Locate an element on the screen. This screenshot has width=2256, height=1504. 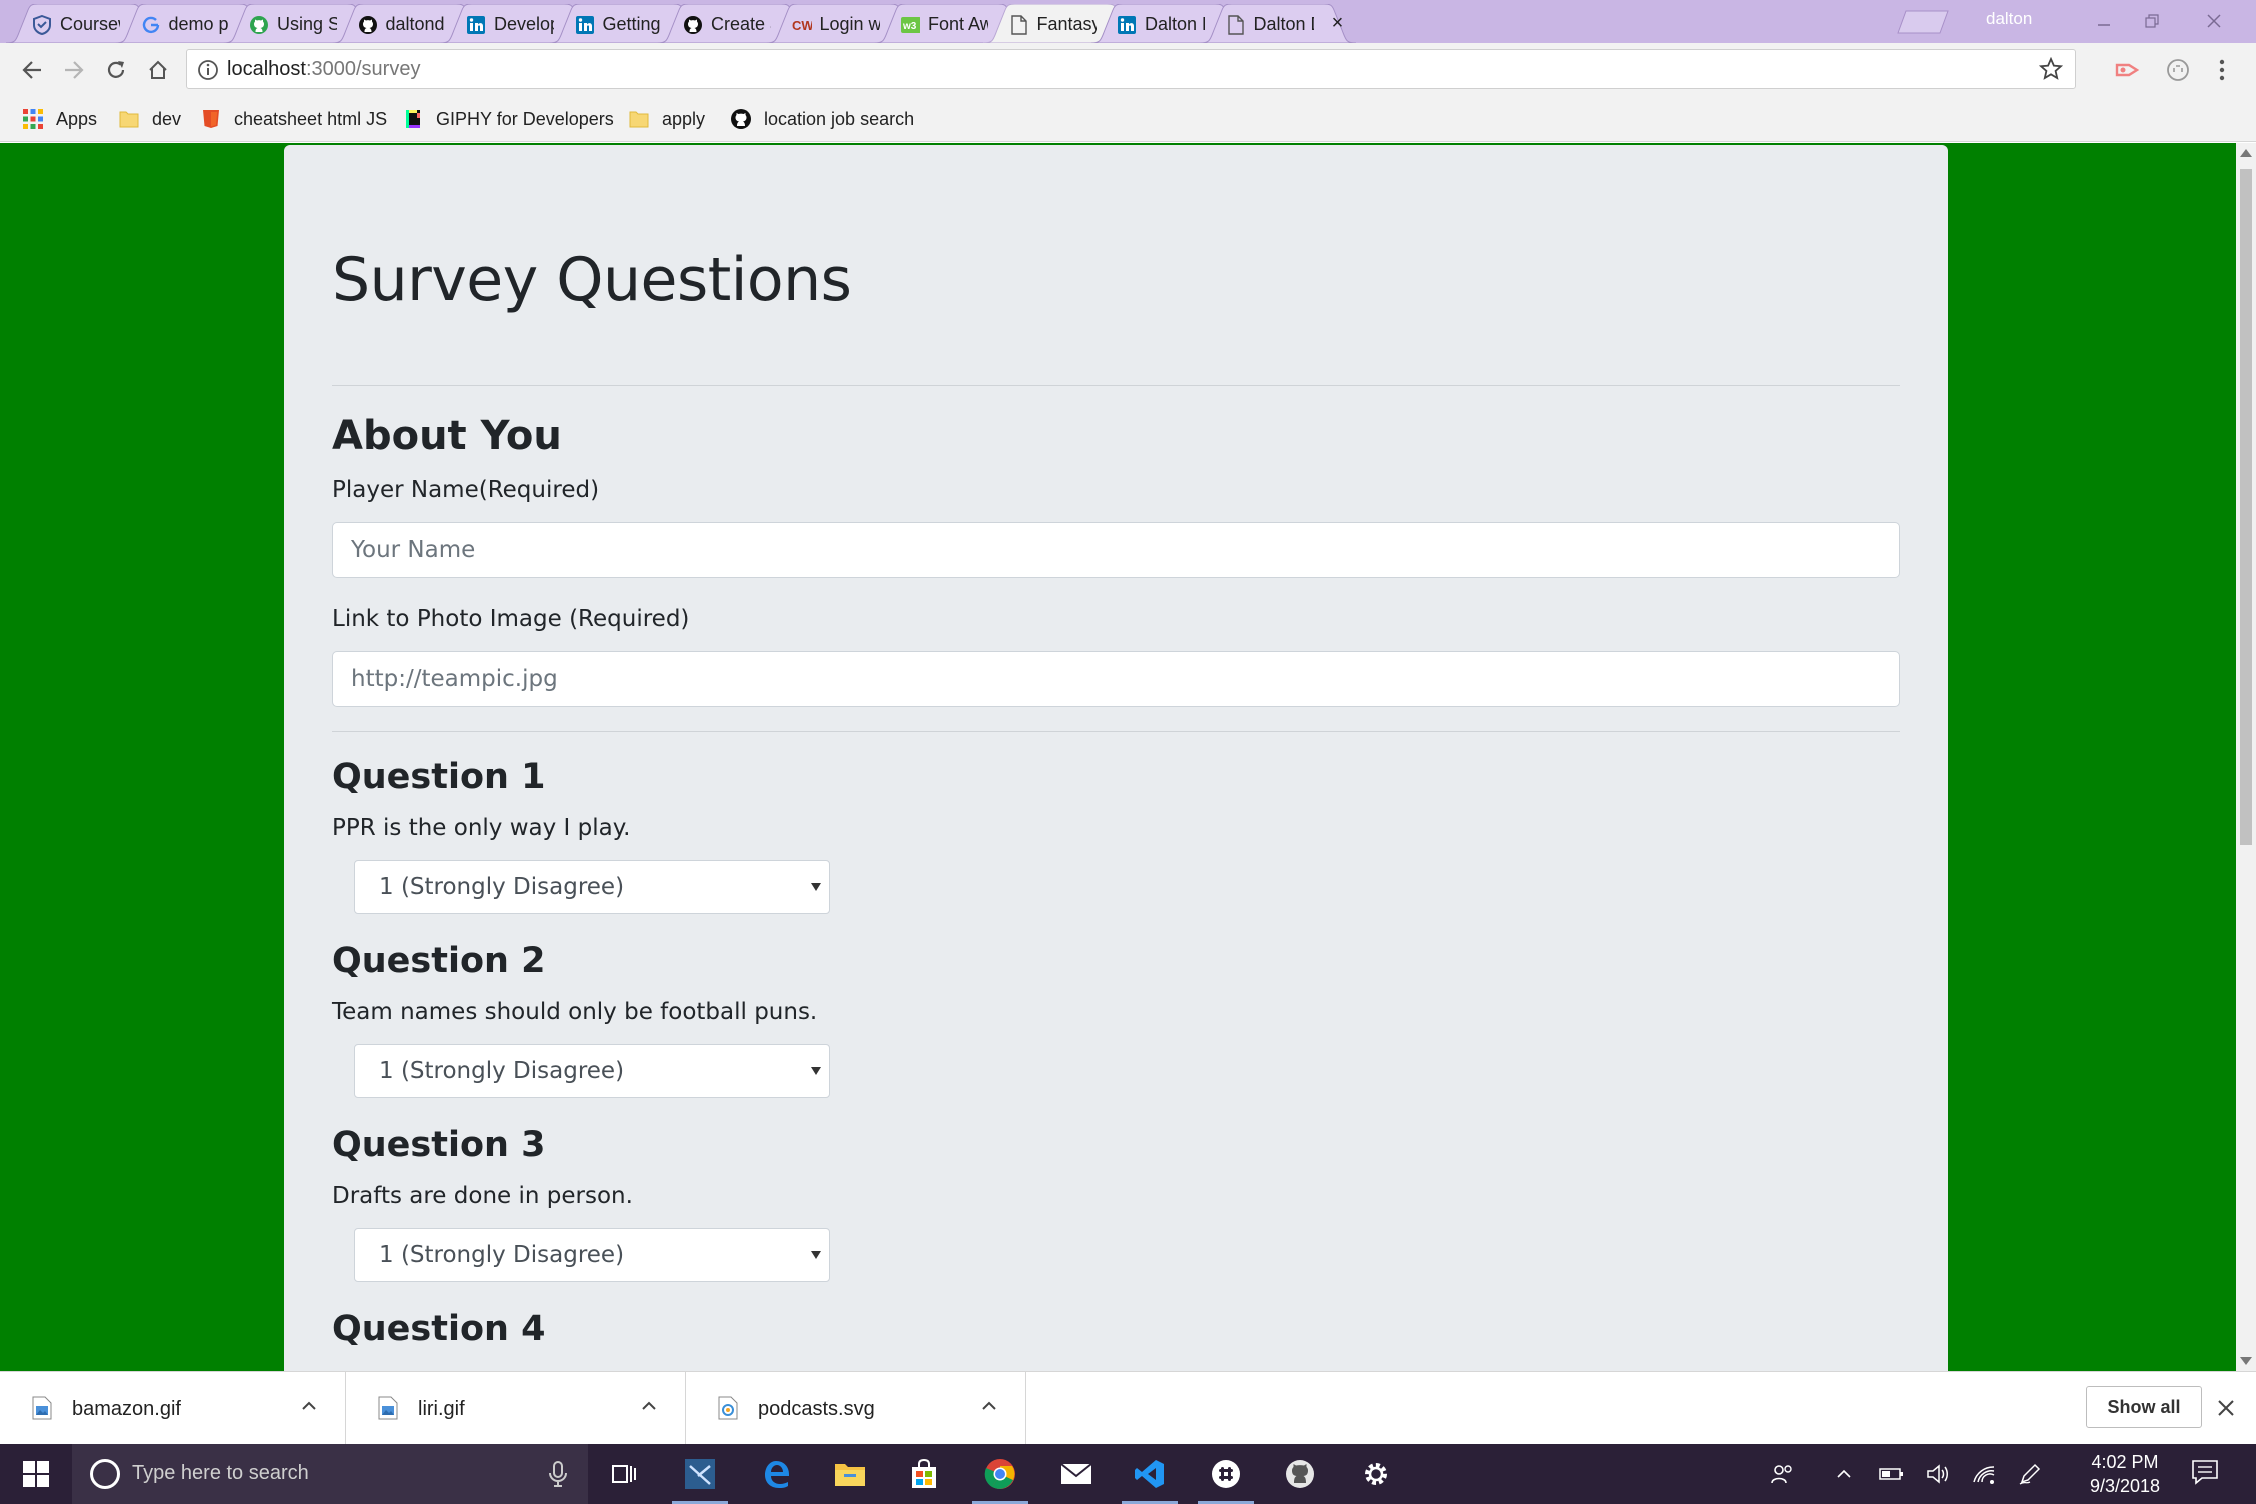
home-icon is located at coordinates (158, 70).